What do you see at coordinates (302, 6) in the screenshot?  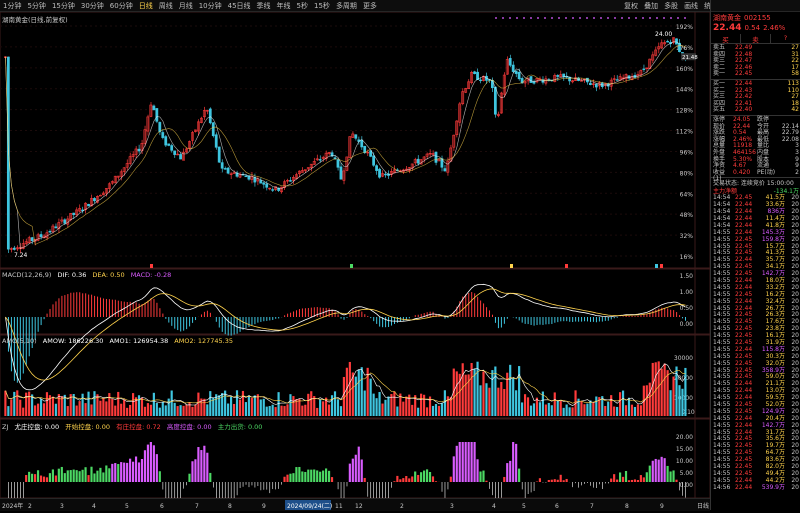 I see `period-tab-12: 5秒` at bounding box center [302, 6].